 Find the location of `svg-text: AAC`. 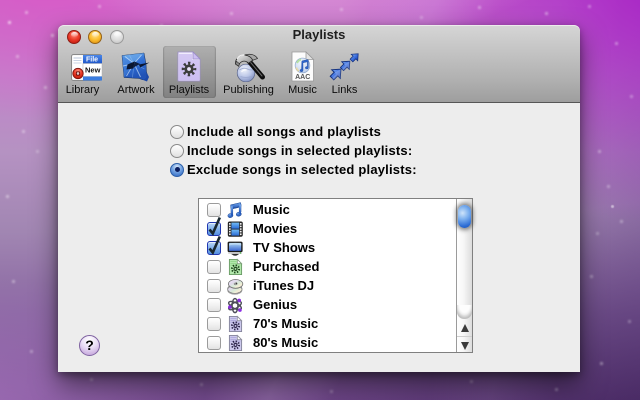

svg-text: AAC is located at coordinates (302, 77).